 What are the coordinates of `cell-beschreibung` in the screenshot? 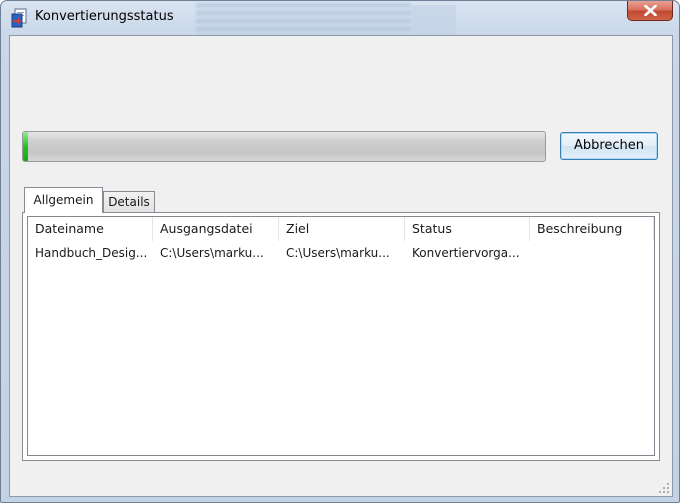 It's located at (592, 253).